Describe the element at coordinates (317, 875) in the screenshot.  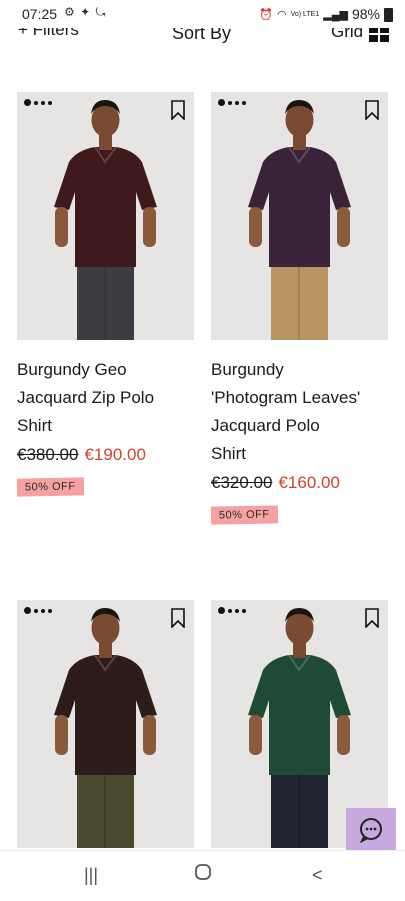
I see `back-icon: <` at that location.